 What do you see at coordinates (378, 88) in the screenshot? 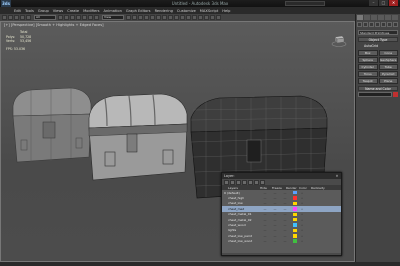
I see `name-and-color-rollout: Name and Color` at bounding box center [378, 88].